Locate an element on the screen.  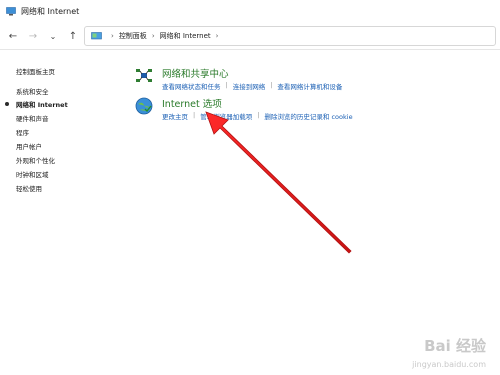
internet-options-icon is located at coordinates (144, 106).